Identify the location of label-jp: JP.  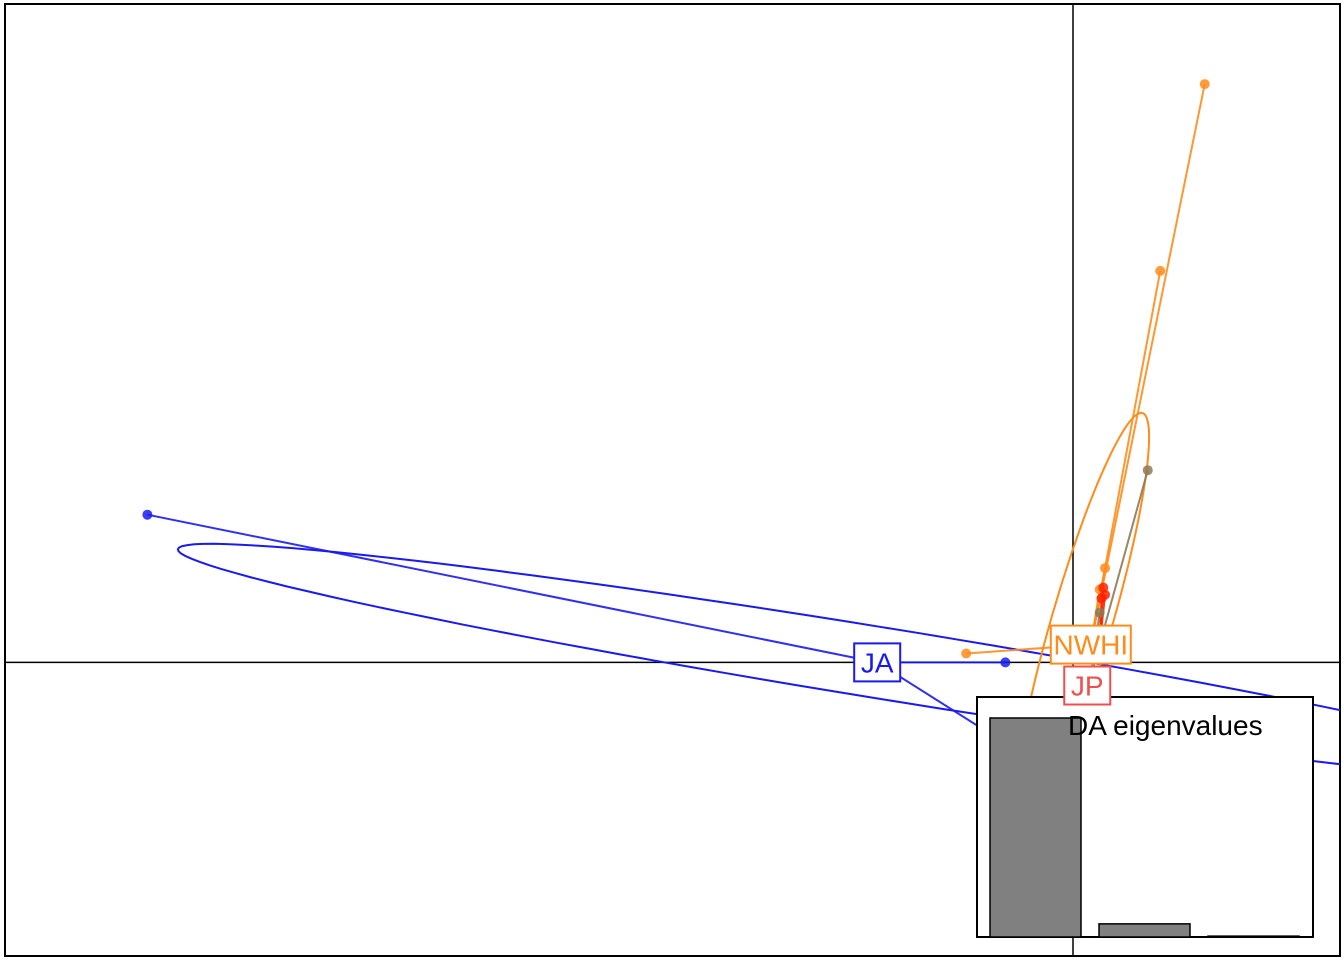
(1087, 685).